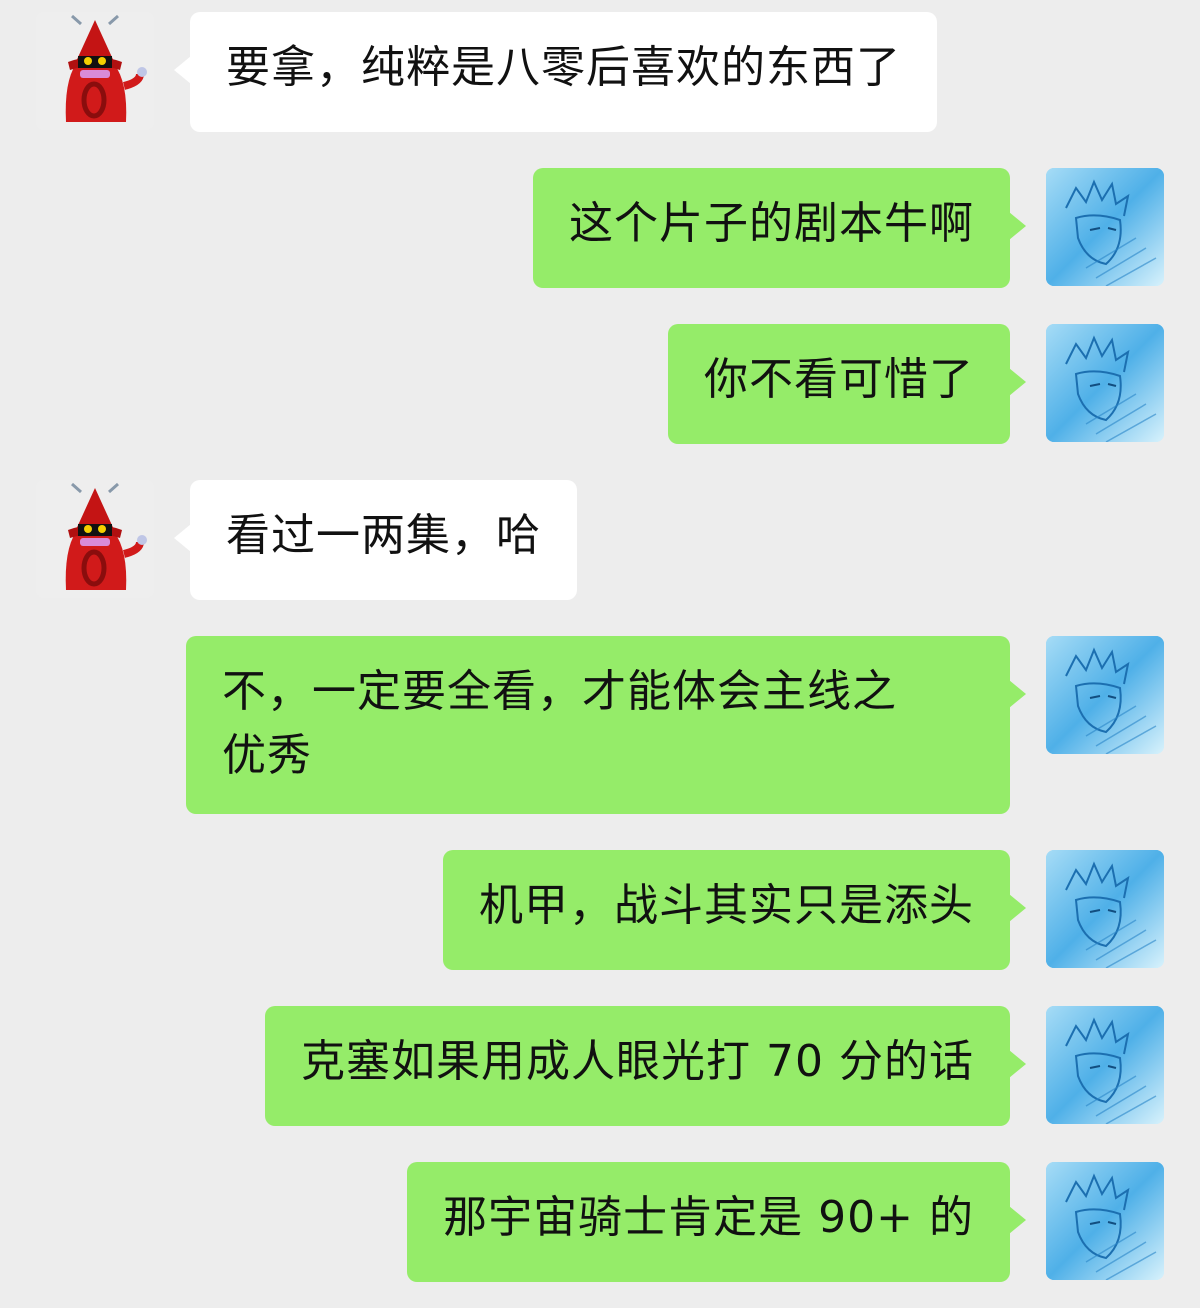 This screenshot has width=1200, height=1308. Describe the element at coordinates (716, 1222) in the screenshot. I see `message-bubble-sent: 那宇宙骑士肯定是 90+ 的` at that location.